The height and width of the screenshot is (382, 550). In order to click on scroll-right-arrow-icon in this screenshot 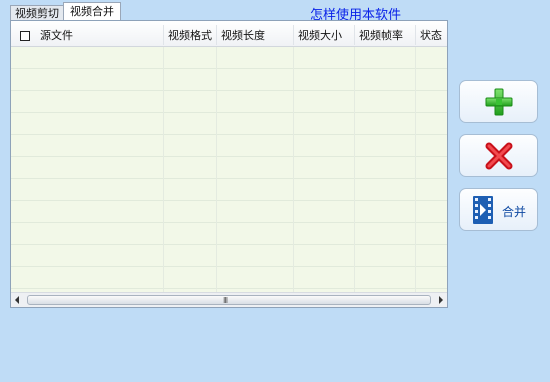, I will do `click(441, 300)`.